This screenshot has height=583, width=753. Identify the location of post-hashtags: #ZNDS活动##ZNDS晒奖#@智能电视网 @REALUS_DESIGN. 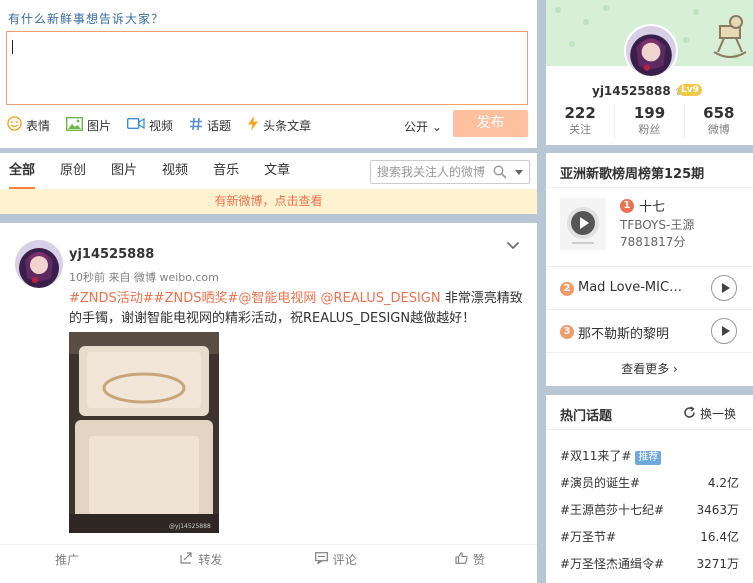
(255, 298).